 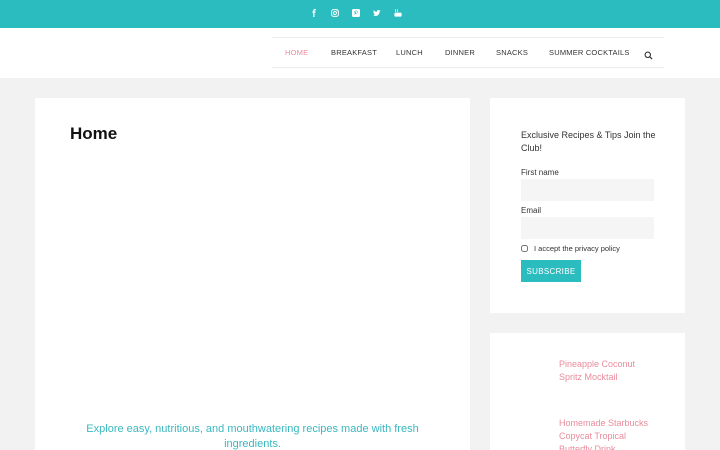 I want to click on email-label: Email, so click(x=531, y=210).